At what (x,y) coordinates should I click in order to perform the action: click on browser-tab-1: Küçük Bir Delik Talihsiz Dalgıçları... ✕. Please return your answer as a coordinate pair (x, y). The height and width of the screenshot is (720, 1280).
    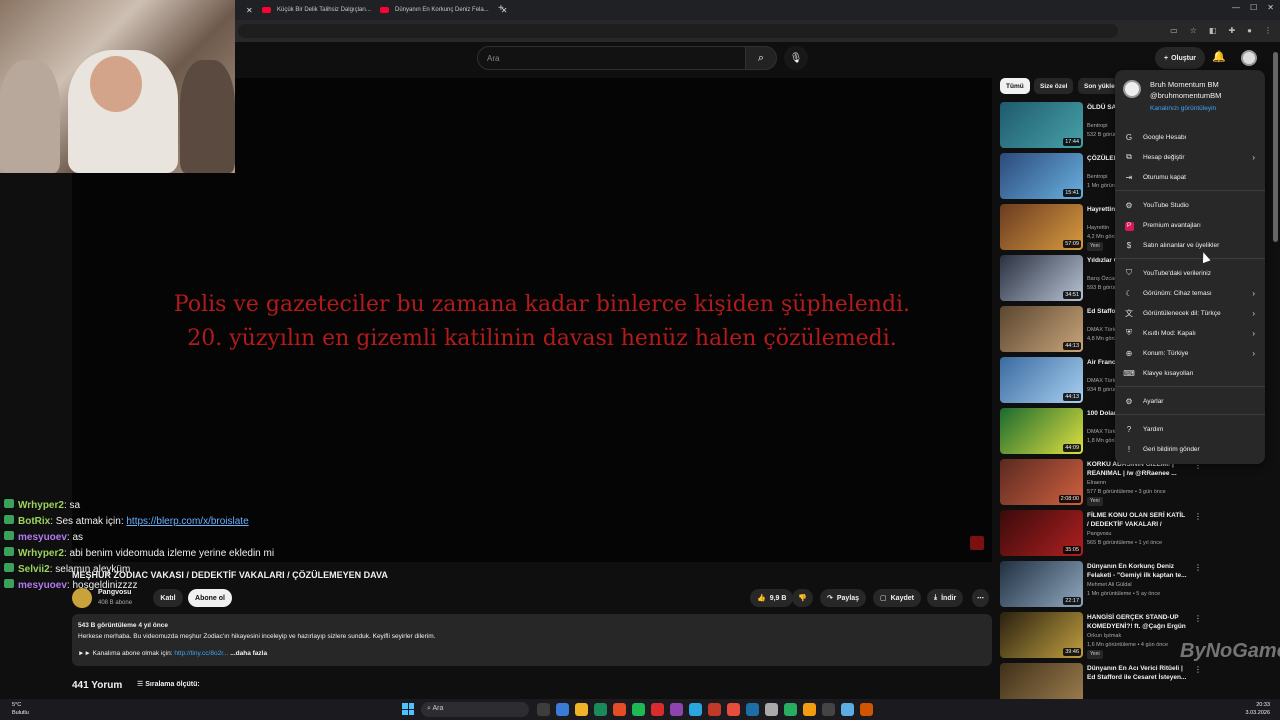
    Looking at the image, I should click on (326, 10).